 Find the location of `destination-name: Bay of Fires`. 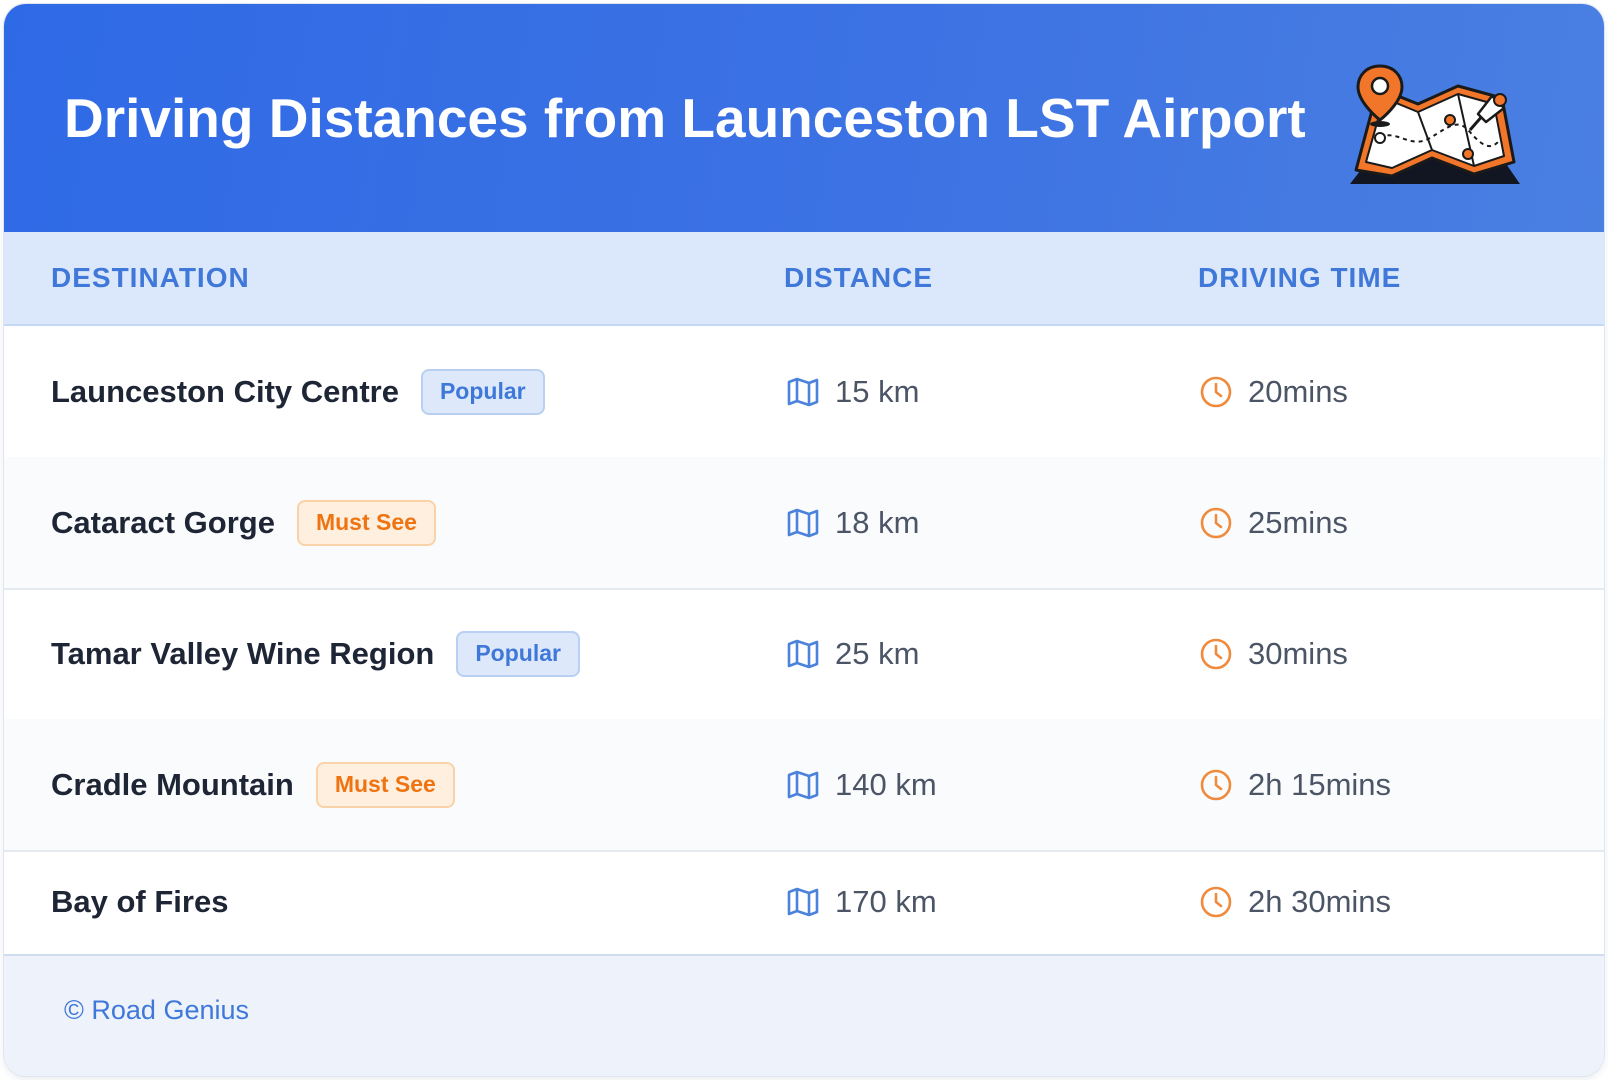

destination-name: Bay of Fires is located at coordinates (140, 901).